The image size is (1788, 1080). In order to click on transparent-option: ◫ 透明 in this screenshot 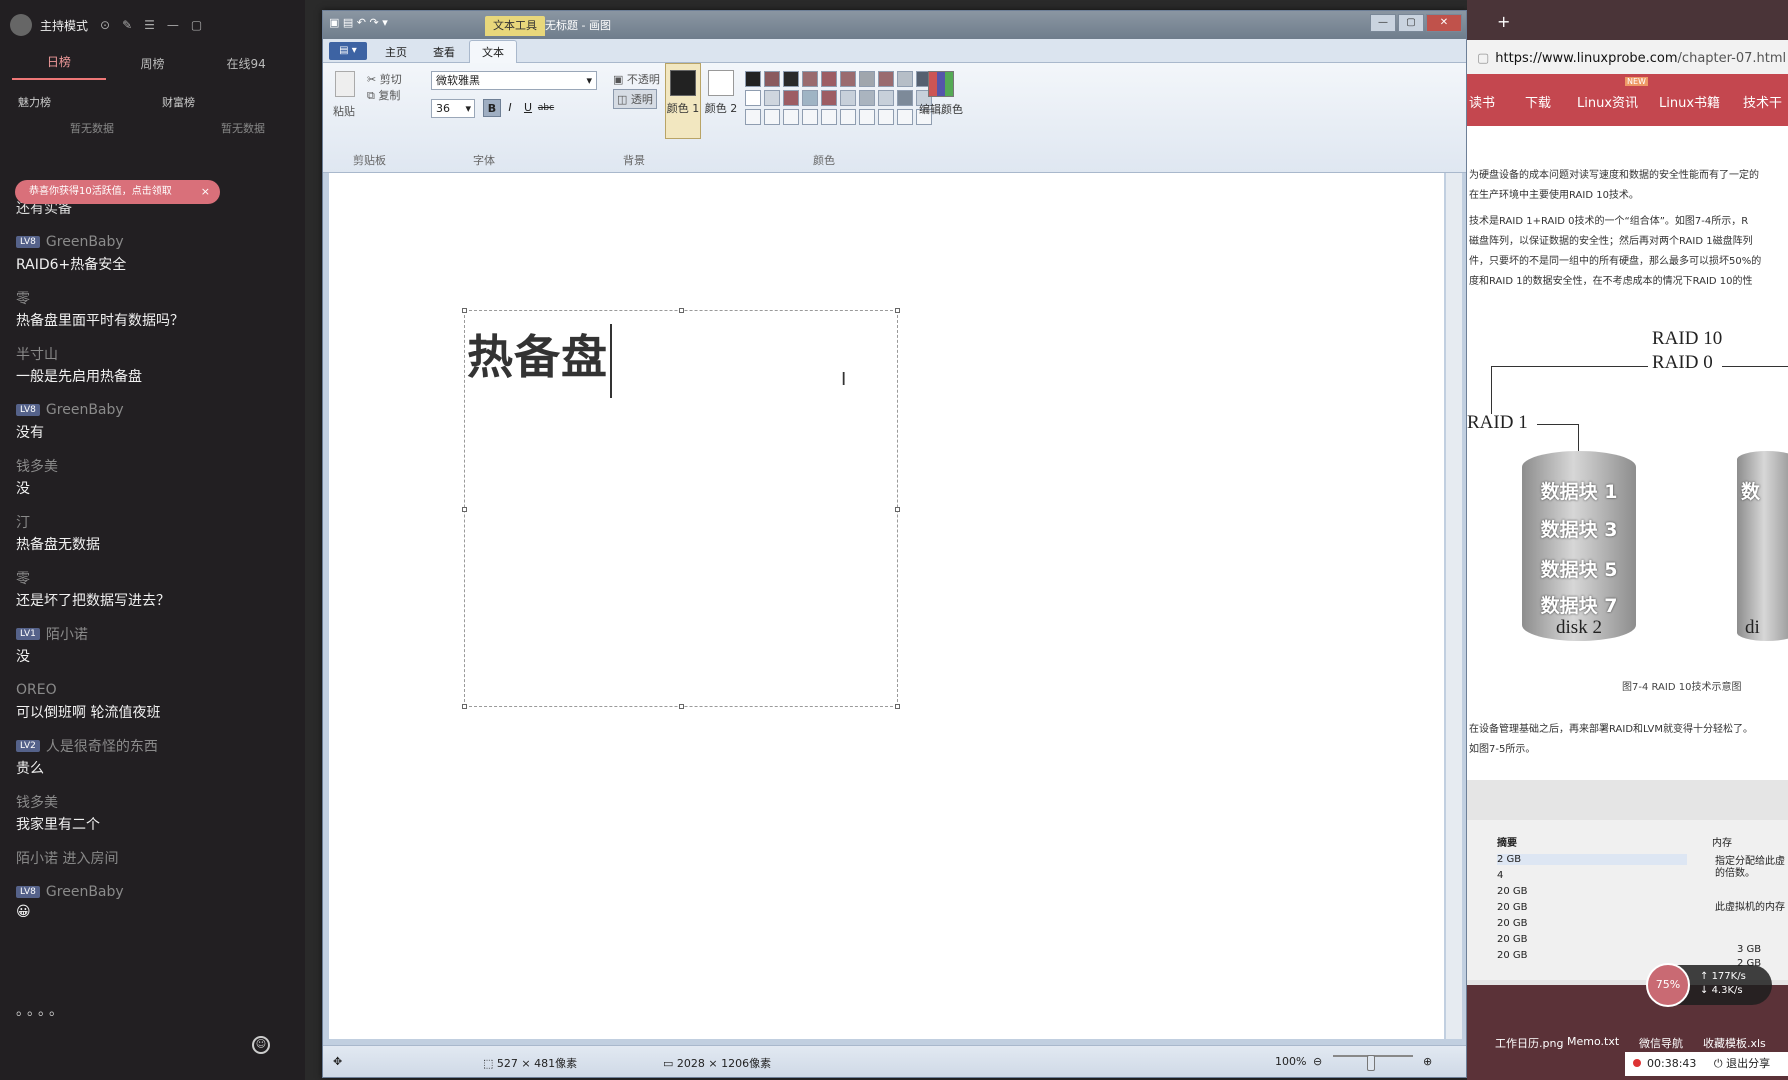, I will do `click(635, 99)`.